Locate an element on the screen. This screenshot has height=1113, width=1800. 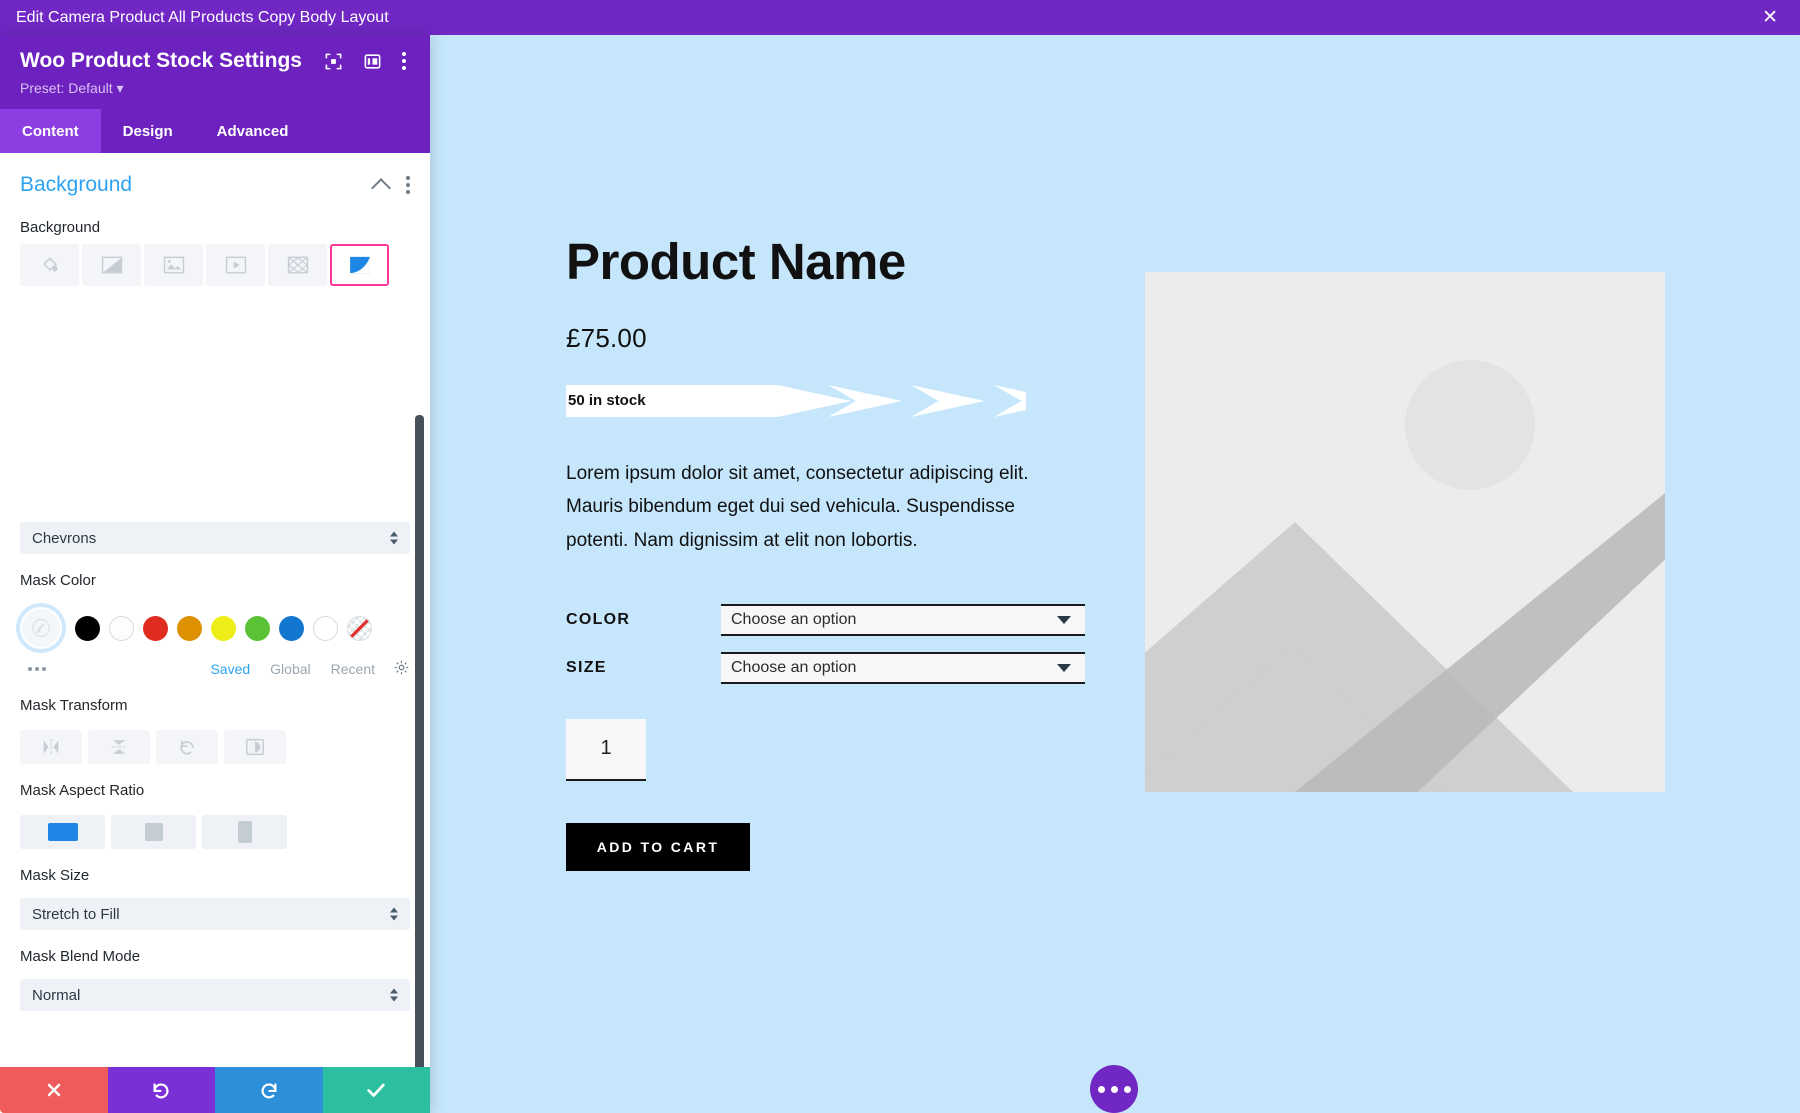
tab-content: Content is located at coordinates (50, 131).